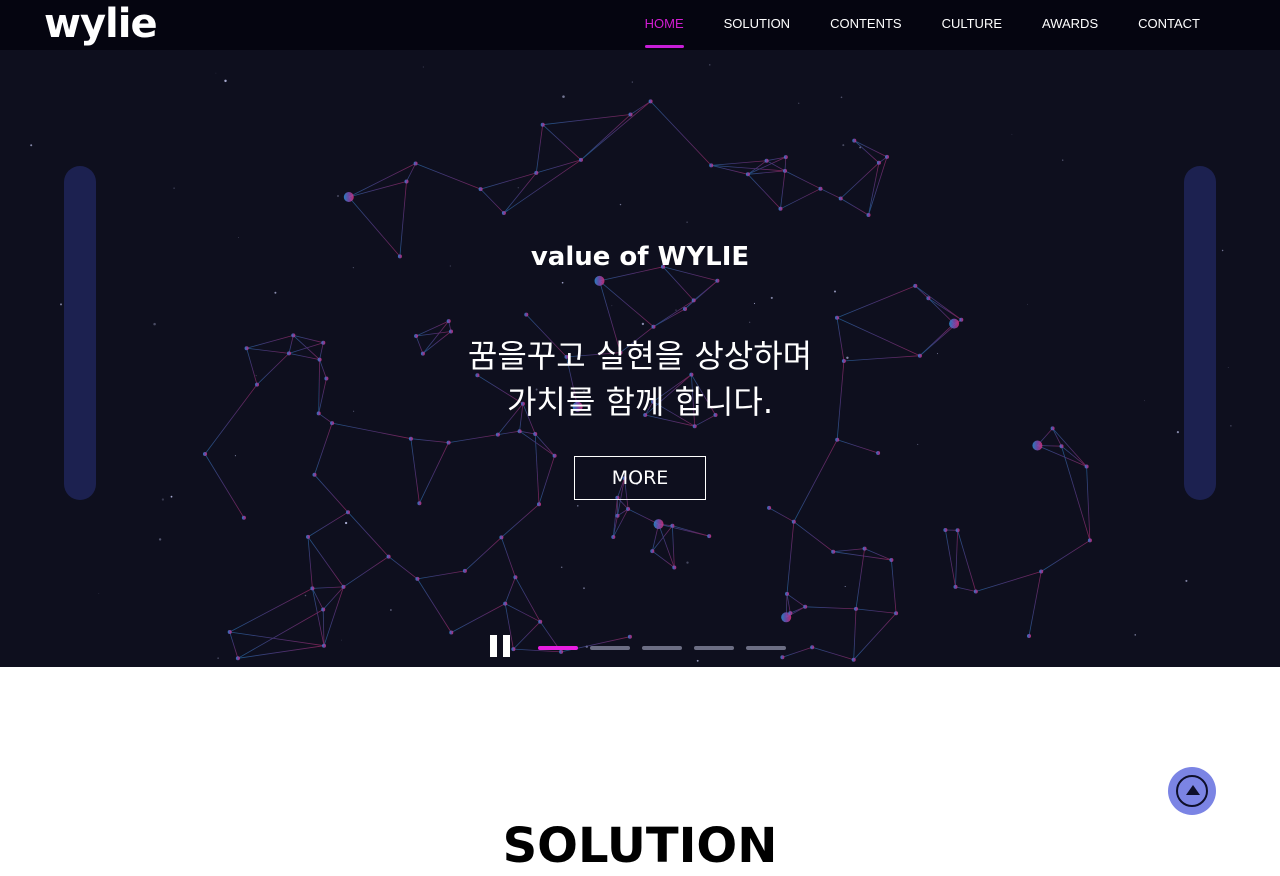 This screenshot has width=1280, height=876. I want to click on back-to-top-button, so click(1192, 791).